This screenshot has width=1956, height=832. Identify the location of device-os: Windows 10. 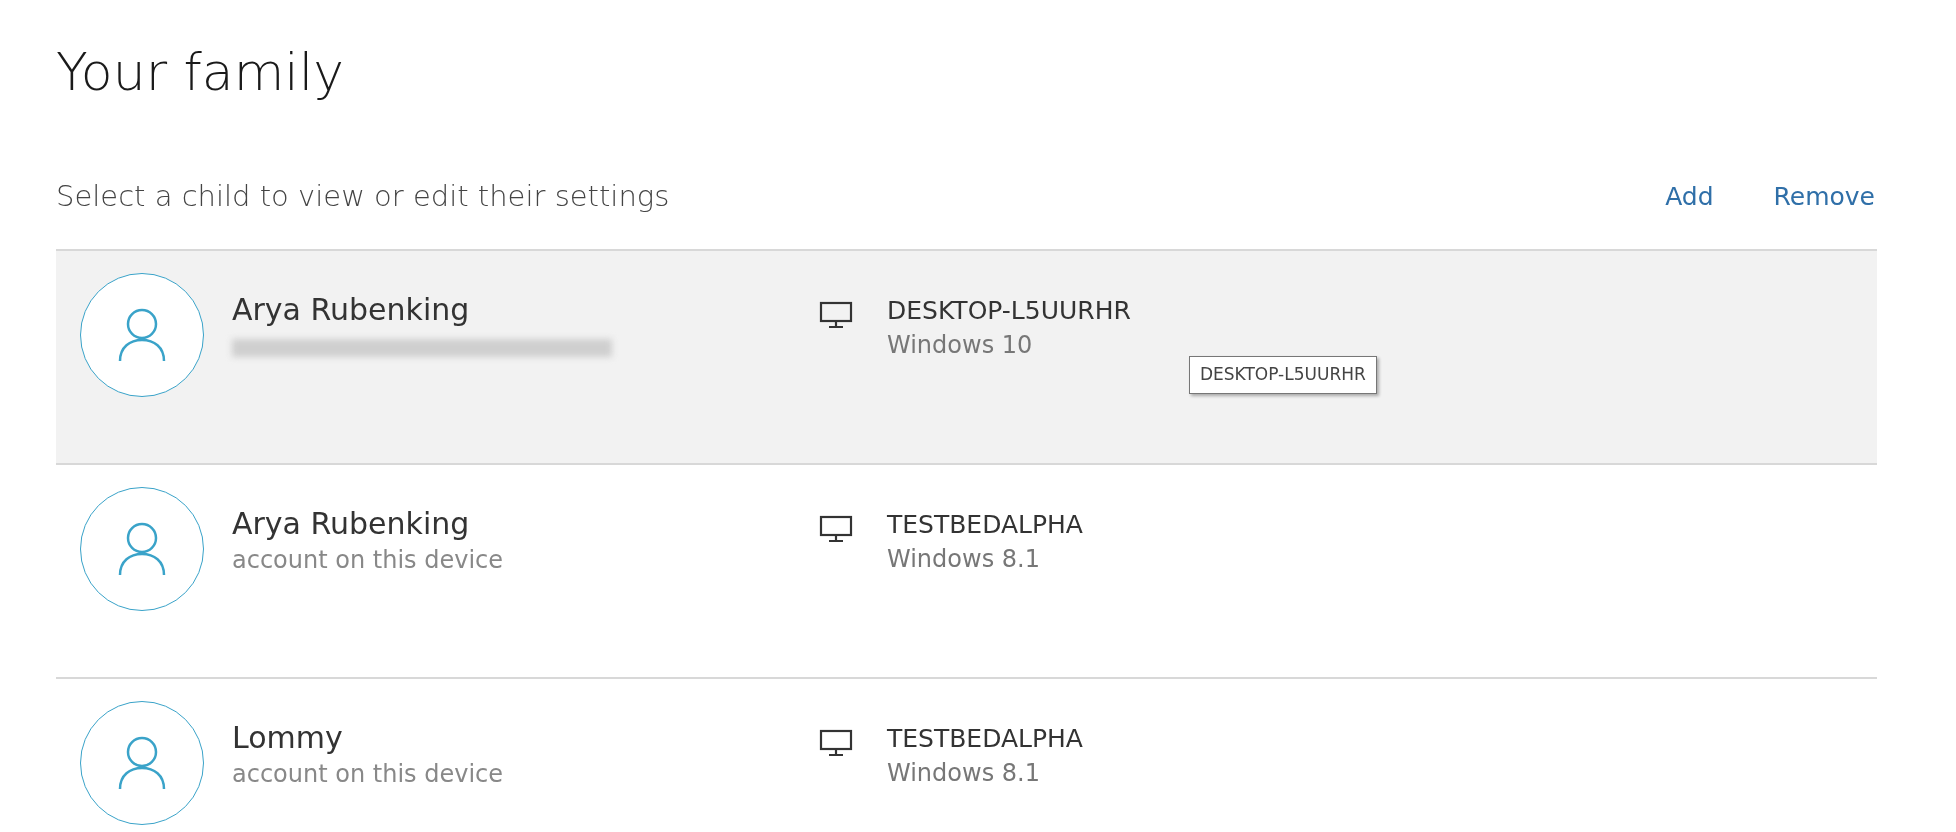
(960, 345).